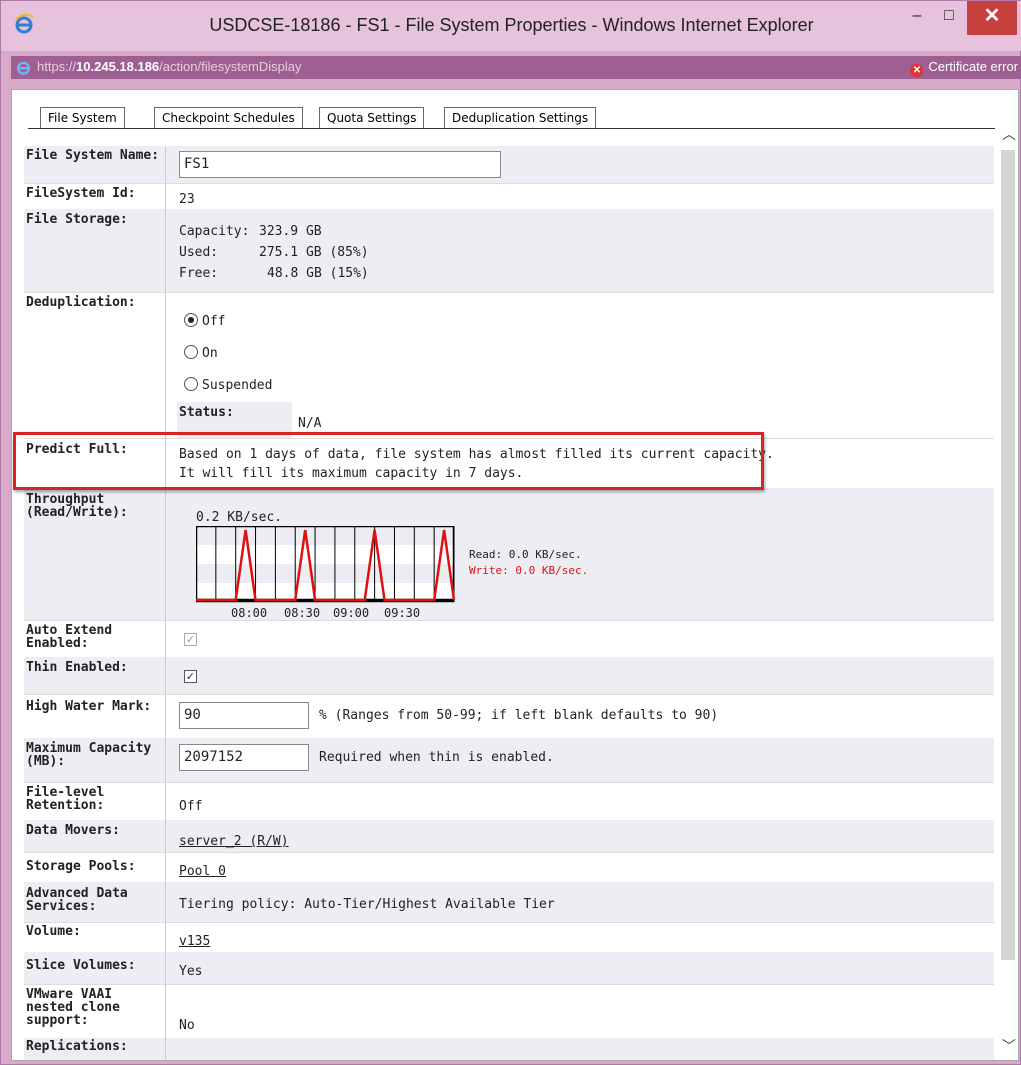 The height and width of the screenshot is (1065, 1021). I want to click on read-rate: Read: 0.0 KB/sec., so click(525, 554).